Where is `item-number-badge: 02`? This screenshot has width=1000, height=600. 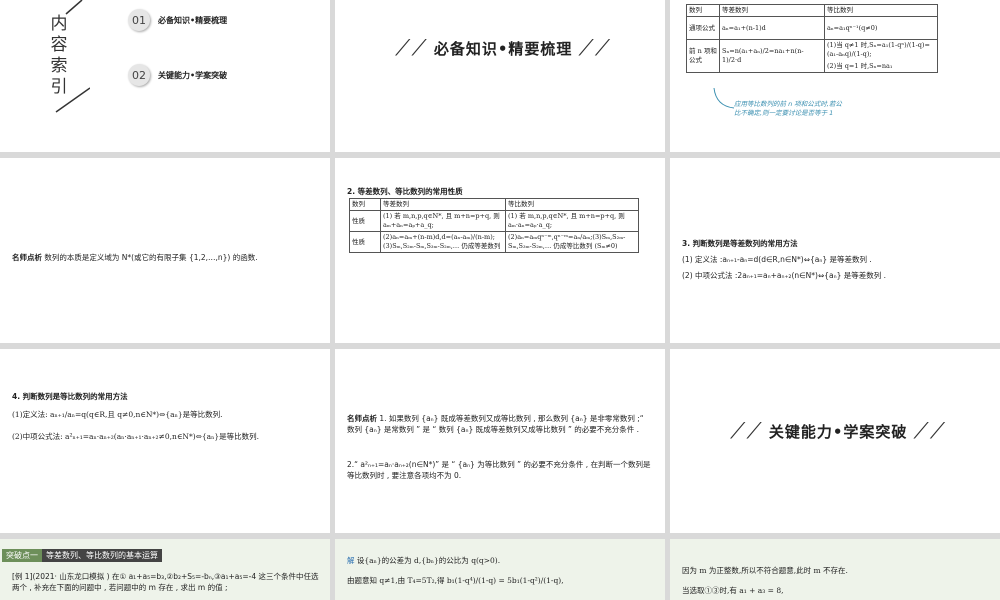
item-number-badge: 02 is located at coordinates (139, 75).